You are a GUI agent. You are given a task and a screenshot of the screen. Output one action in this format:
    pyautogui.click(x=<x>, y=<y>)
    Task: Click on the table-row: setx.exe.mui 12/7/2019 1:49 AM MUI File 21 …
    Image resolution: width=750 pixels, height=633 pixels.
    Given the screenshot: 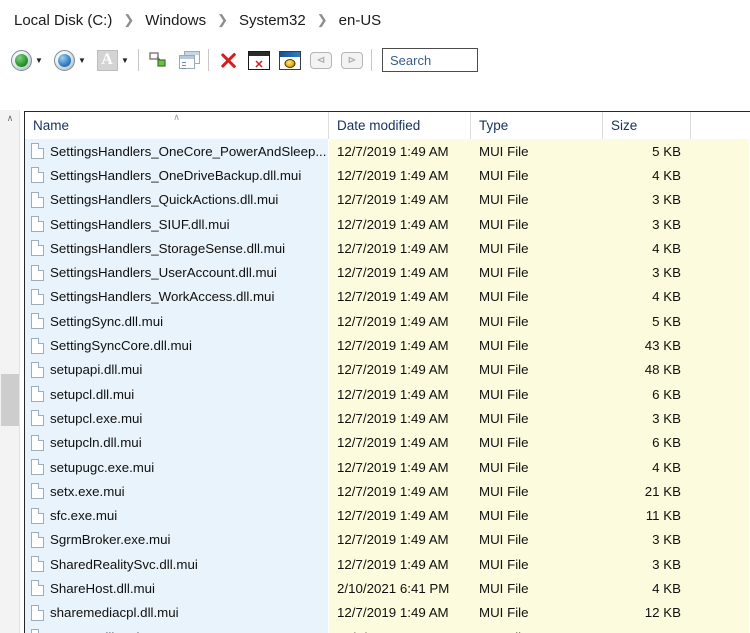 What is the action you would take?
    pyautogui.click(x=387, y=491)
    